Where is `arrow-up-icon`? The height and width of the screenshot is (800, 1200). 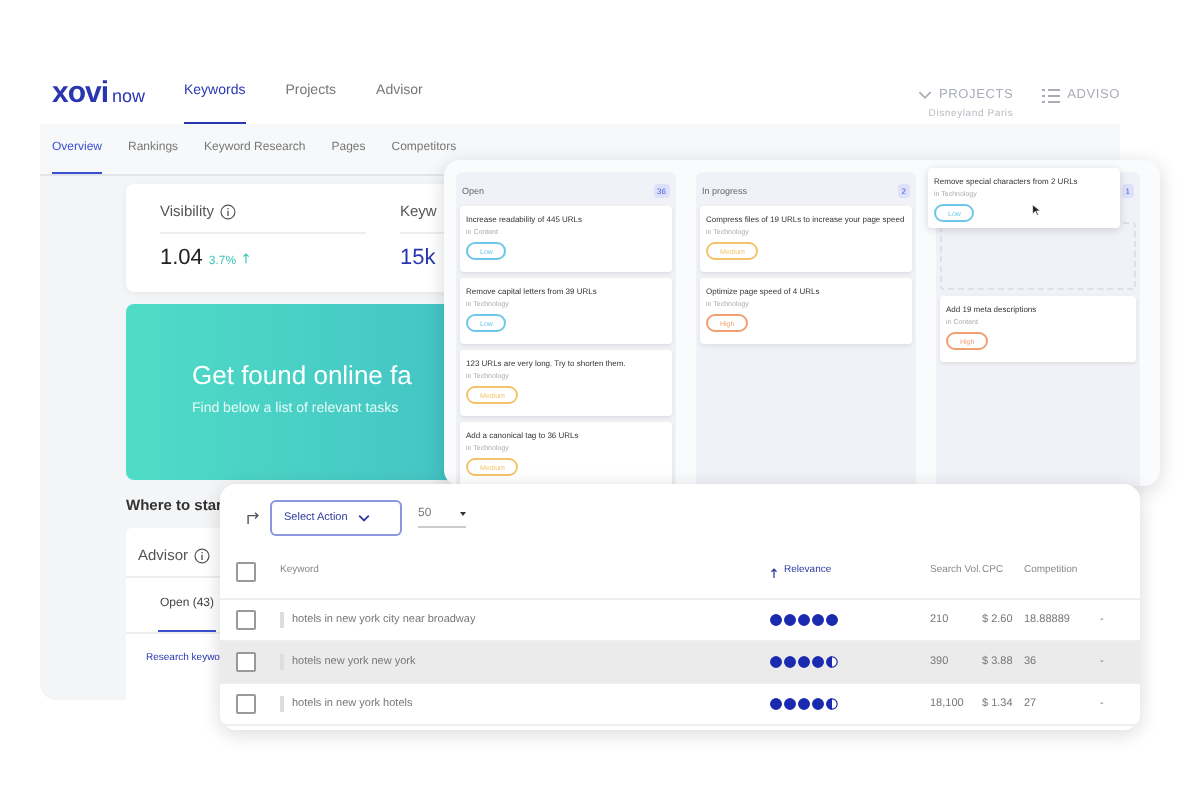
arrow-up-icon is located at coordinates (246, 258).